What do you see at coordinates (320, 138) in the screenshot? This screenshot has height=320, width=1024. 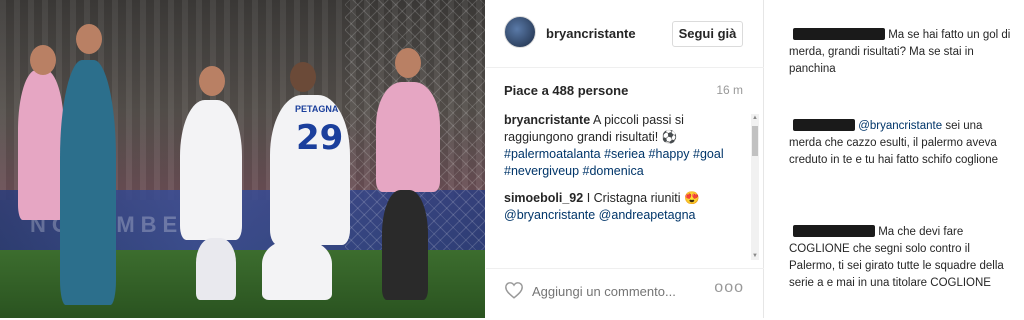 I see `jersey-number: 29` at bounding box center [320, 138].